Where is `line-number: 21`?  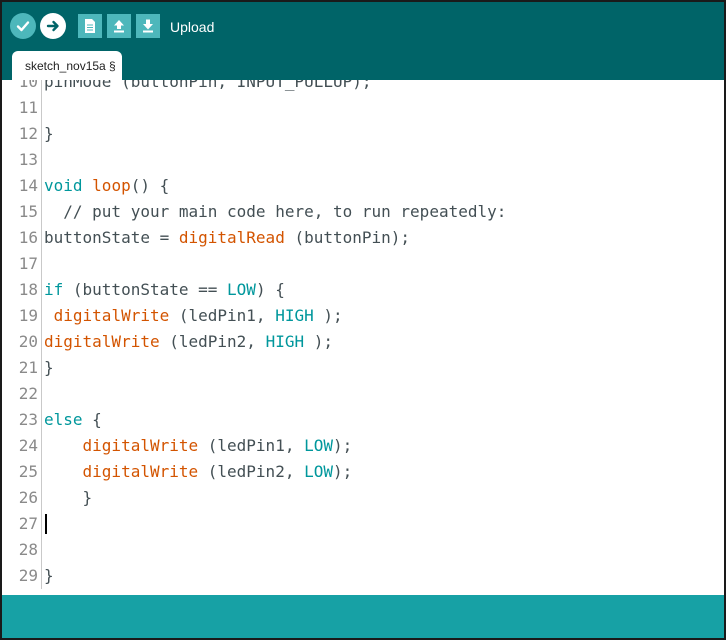
line-number: 21 is located at coordinates (28, 367).